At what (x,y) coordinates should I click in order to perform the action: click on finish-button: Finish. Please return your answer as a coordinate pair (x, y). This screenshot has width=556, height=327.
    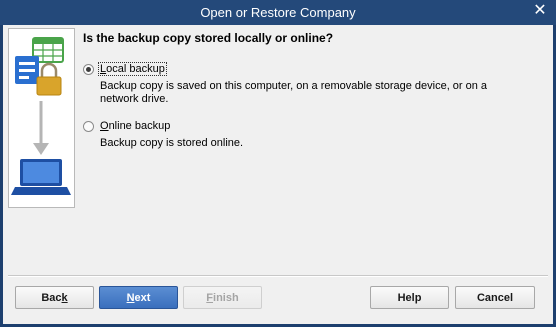
    Looking at the image, I should click on (222, 297).